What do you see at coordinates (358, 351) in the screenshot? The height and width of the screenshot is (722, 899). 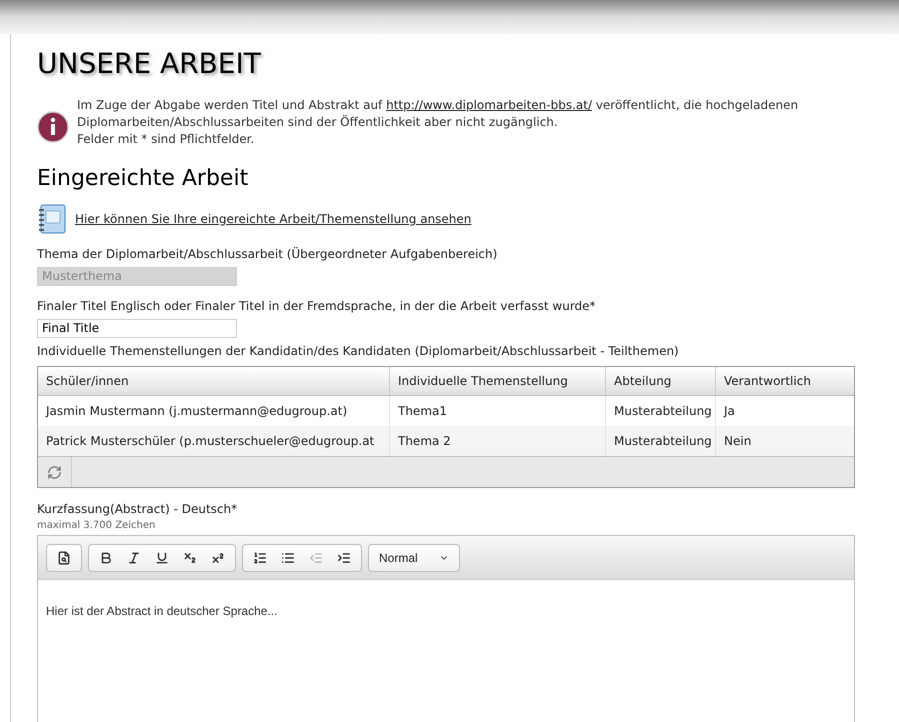 I see `table-label: Individuelle Themenstellungen der Kandidatin/des Kandidaten (Diplomarbeit/Abschlussarbeit - Teilthemen)` at bounding box center [358, 351].